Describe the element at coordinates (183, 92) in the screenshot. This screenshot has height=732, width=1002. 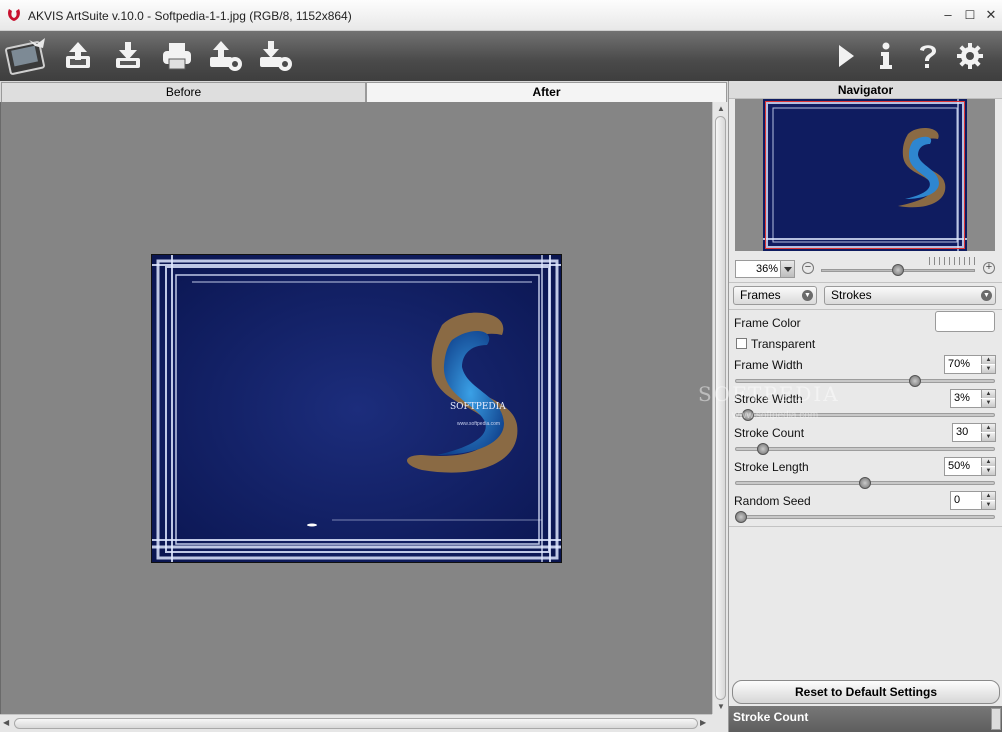
I see `tab-before: Before` at that location.